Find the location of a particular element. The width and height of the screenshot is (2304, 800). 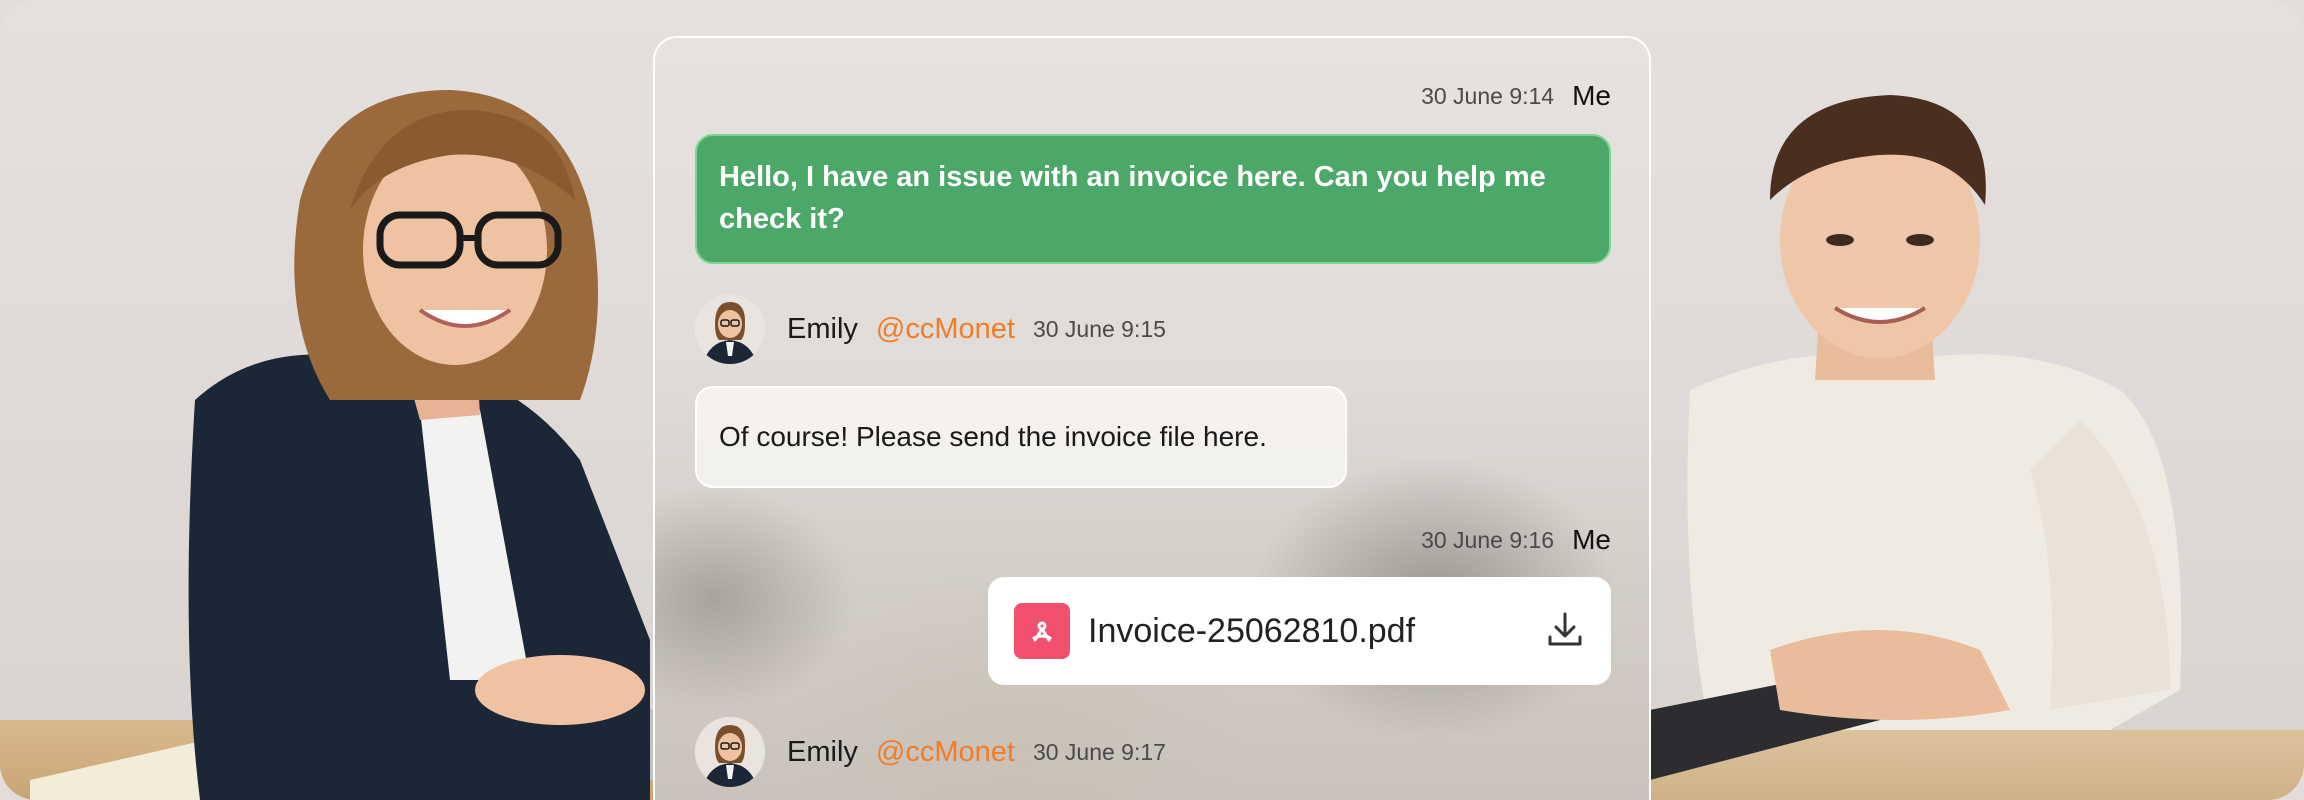

message-meta-me: 30 June 9:14 Me is located at coordinates (1516, 96).